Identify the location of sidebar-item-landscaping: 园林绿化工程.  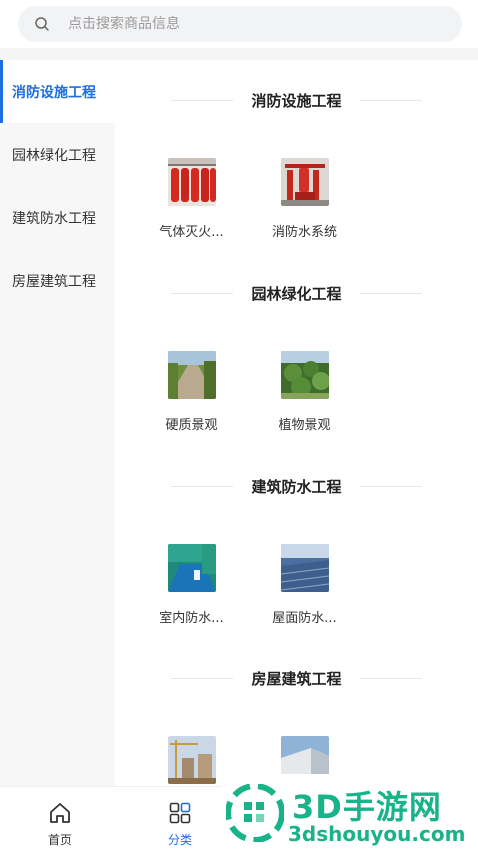
(57, 154).